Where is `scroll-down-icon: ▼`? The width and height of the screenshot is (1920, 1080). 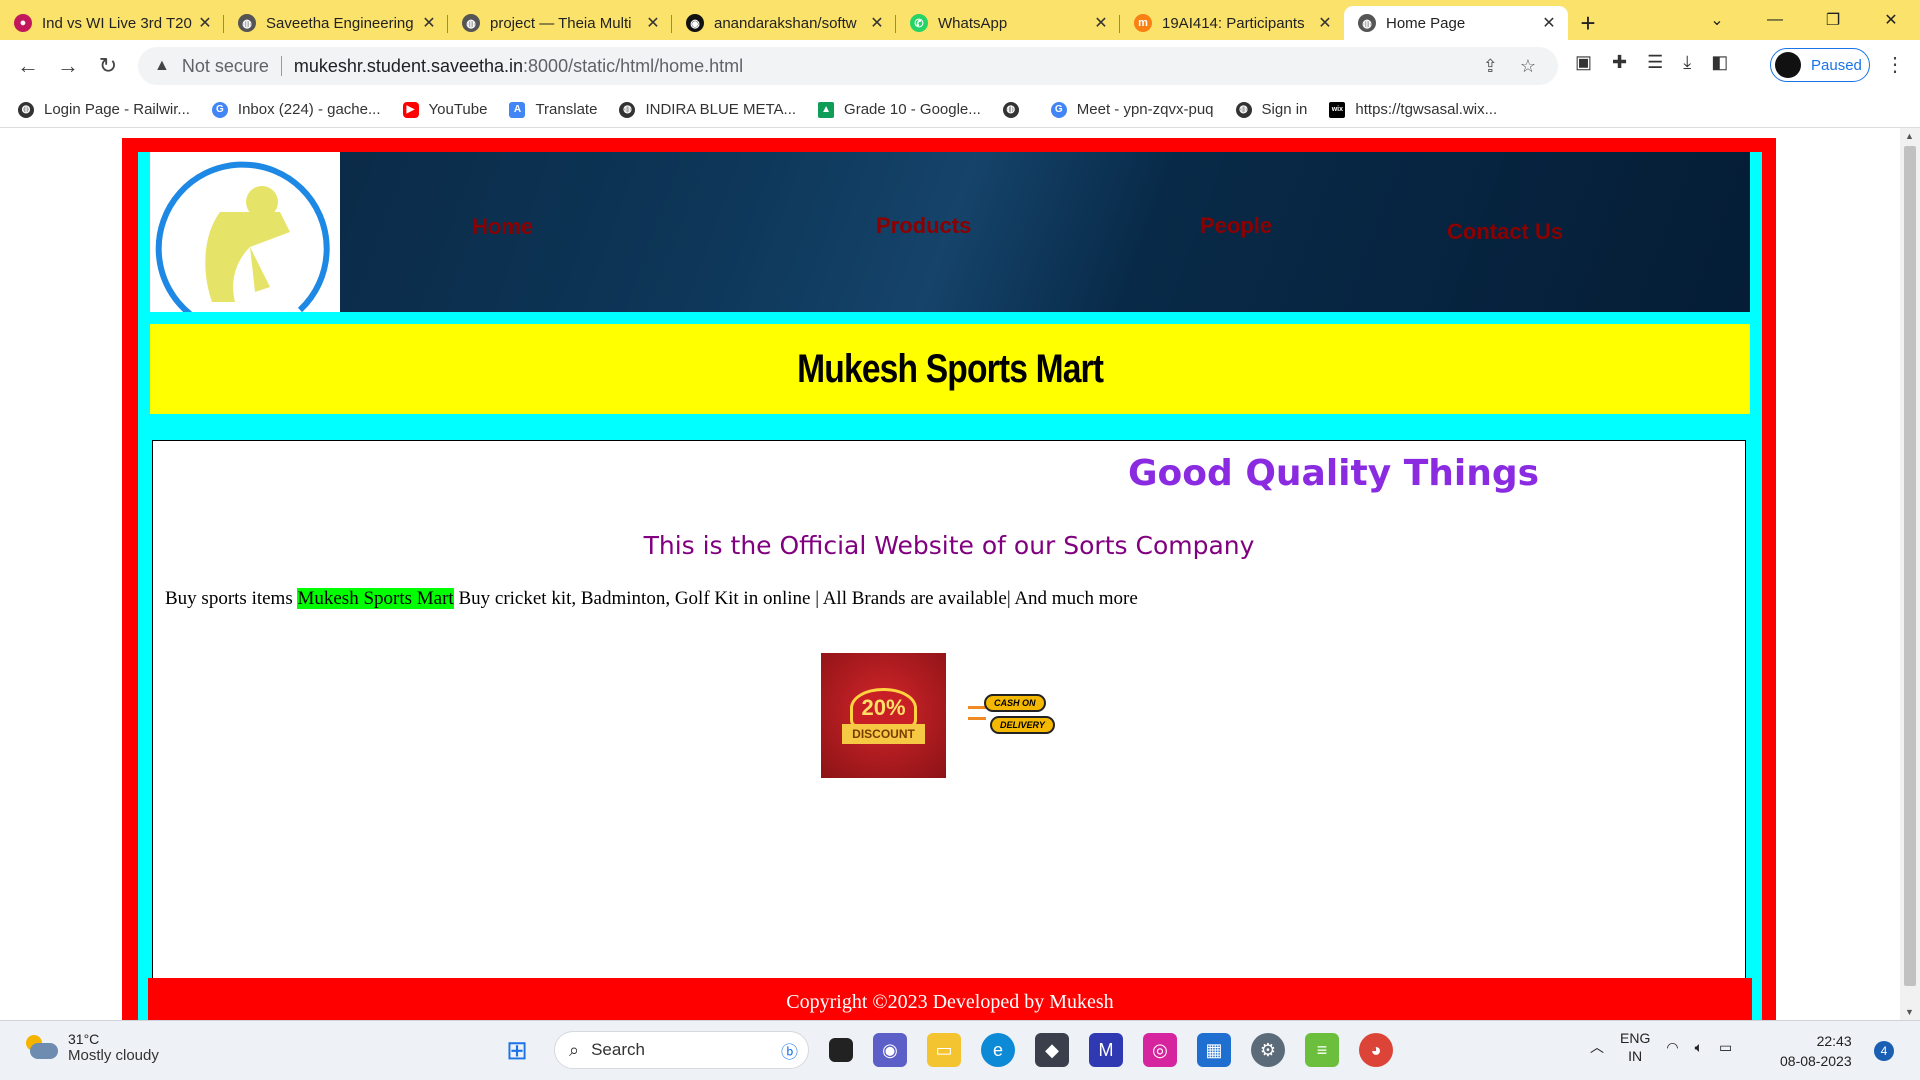
scroll-down-icon: ▼ is located at coordinates (1909, 1012).